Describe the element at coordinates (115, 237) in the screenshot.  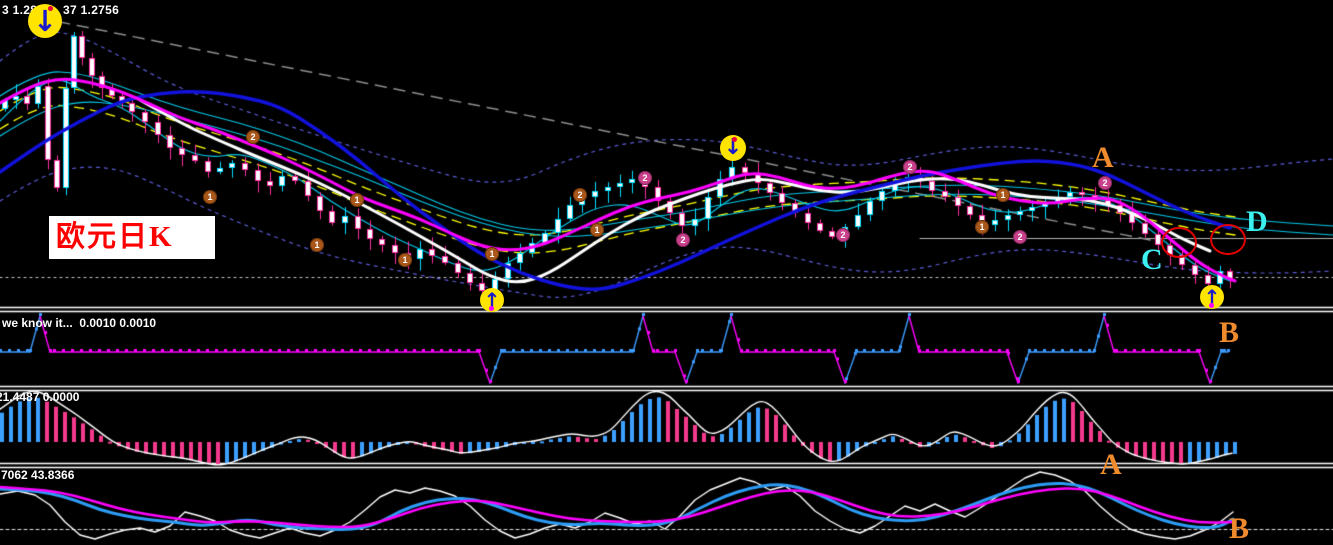
I see `symbol-label: 欧元日K` at that location.